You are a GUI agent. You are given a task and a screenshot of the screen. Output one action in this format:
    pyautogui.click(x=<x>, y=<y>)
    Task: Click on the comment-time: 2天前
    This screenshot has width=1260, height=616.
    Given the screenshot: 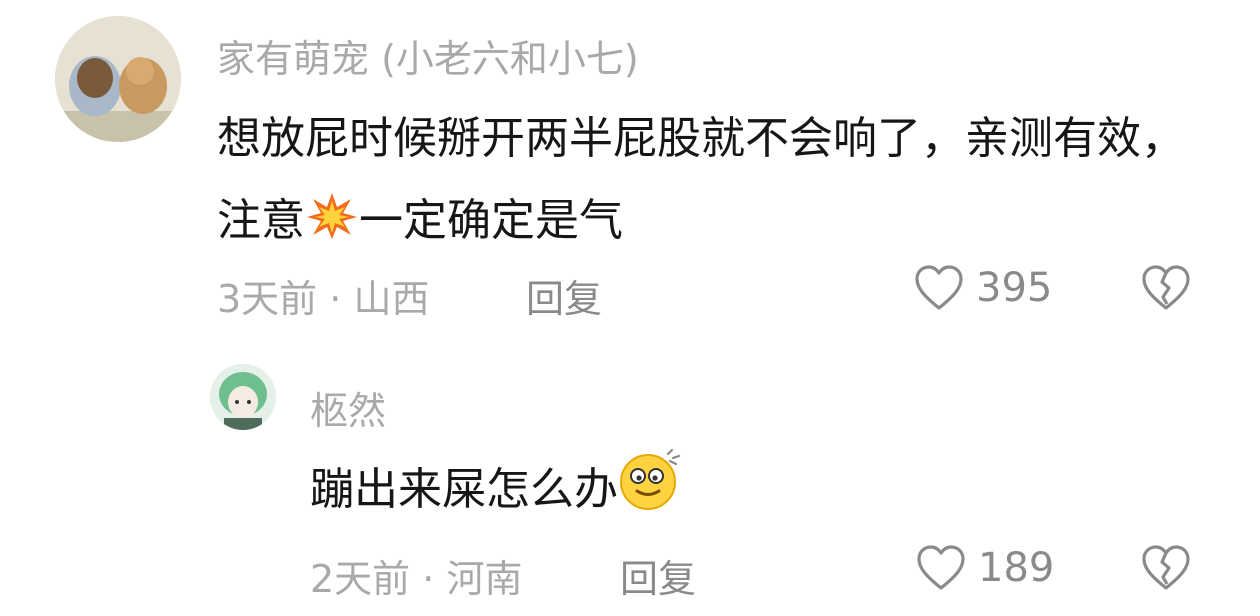 What is the action you would take?
    pyautogui.click(x=360, y=579)
    